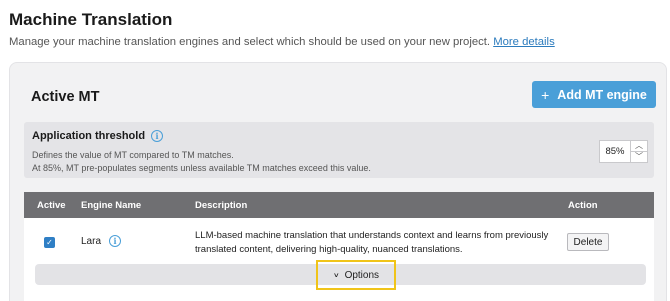  What do you see at coordinates (583, 205) in the screenshot?
I see `header-action: Action` at bounding box center [583, 205].